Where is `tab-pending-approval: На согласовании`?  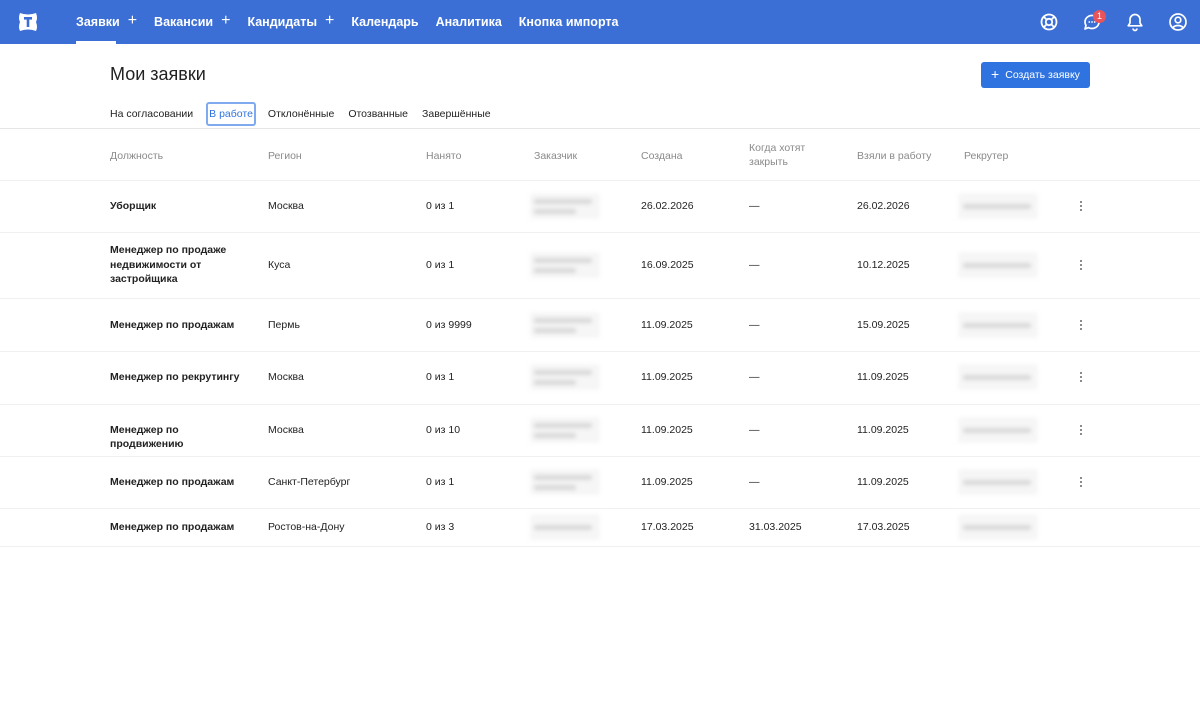
tab-pending-approval: На согласовании is located at coordinates (151, 114).